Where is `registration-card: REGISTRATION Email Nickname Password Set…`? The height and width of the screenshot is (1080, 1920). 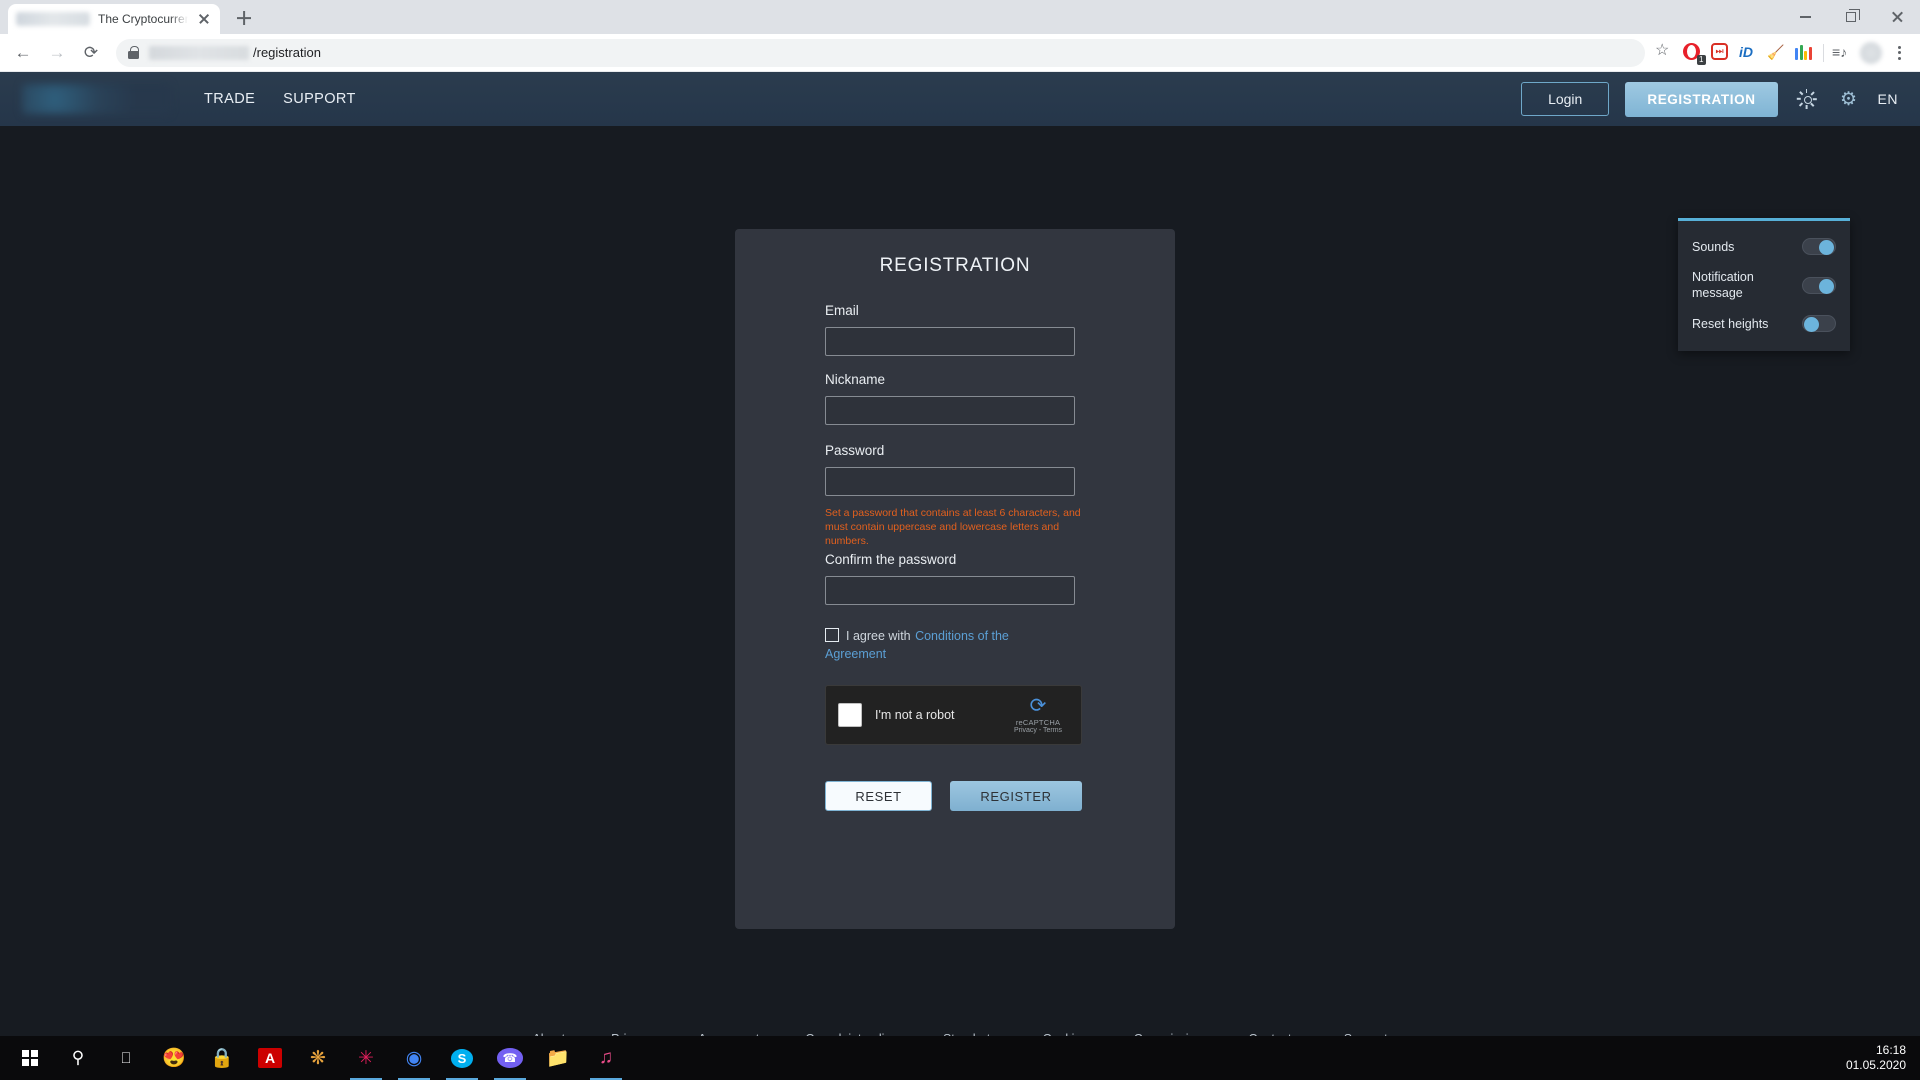 registration-card: REGISTRATION Email Nickname Password Set… is located at coordinates (955, 579).